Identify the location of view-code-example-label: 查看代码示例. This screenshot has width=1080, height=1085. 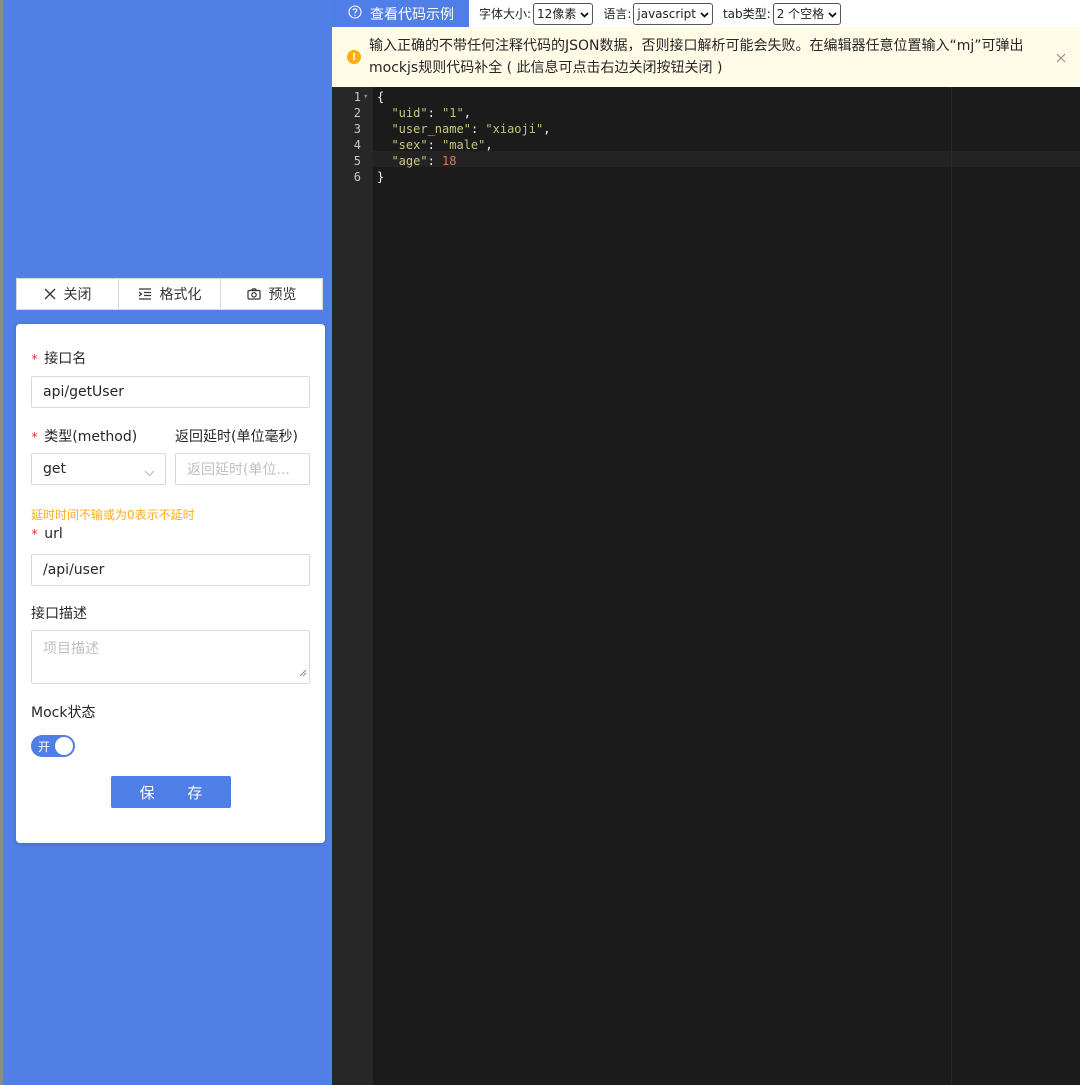
(412, 14).